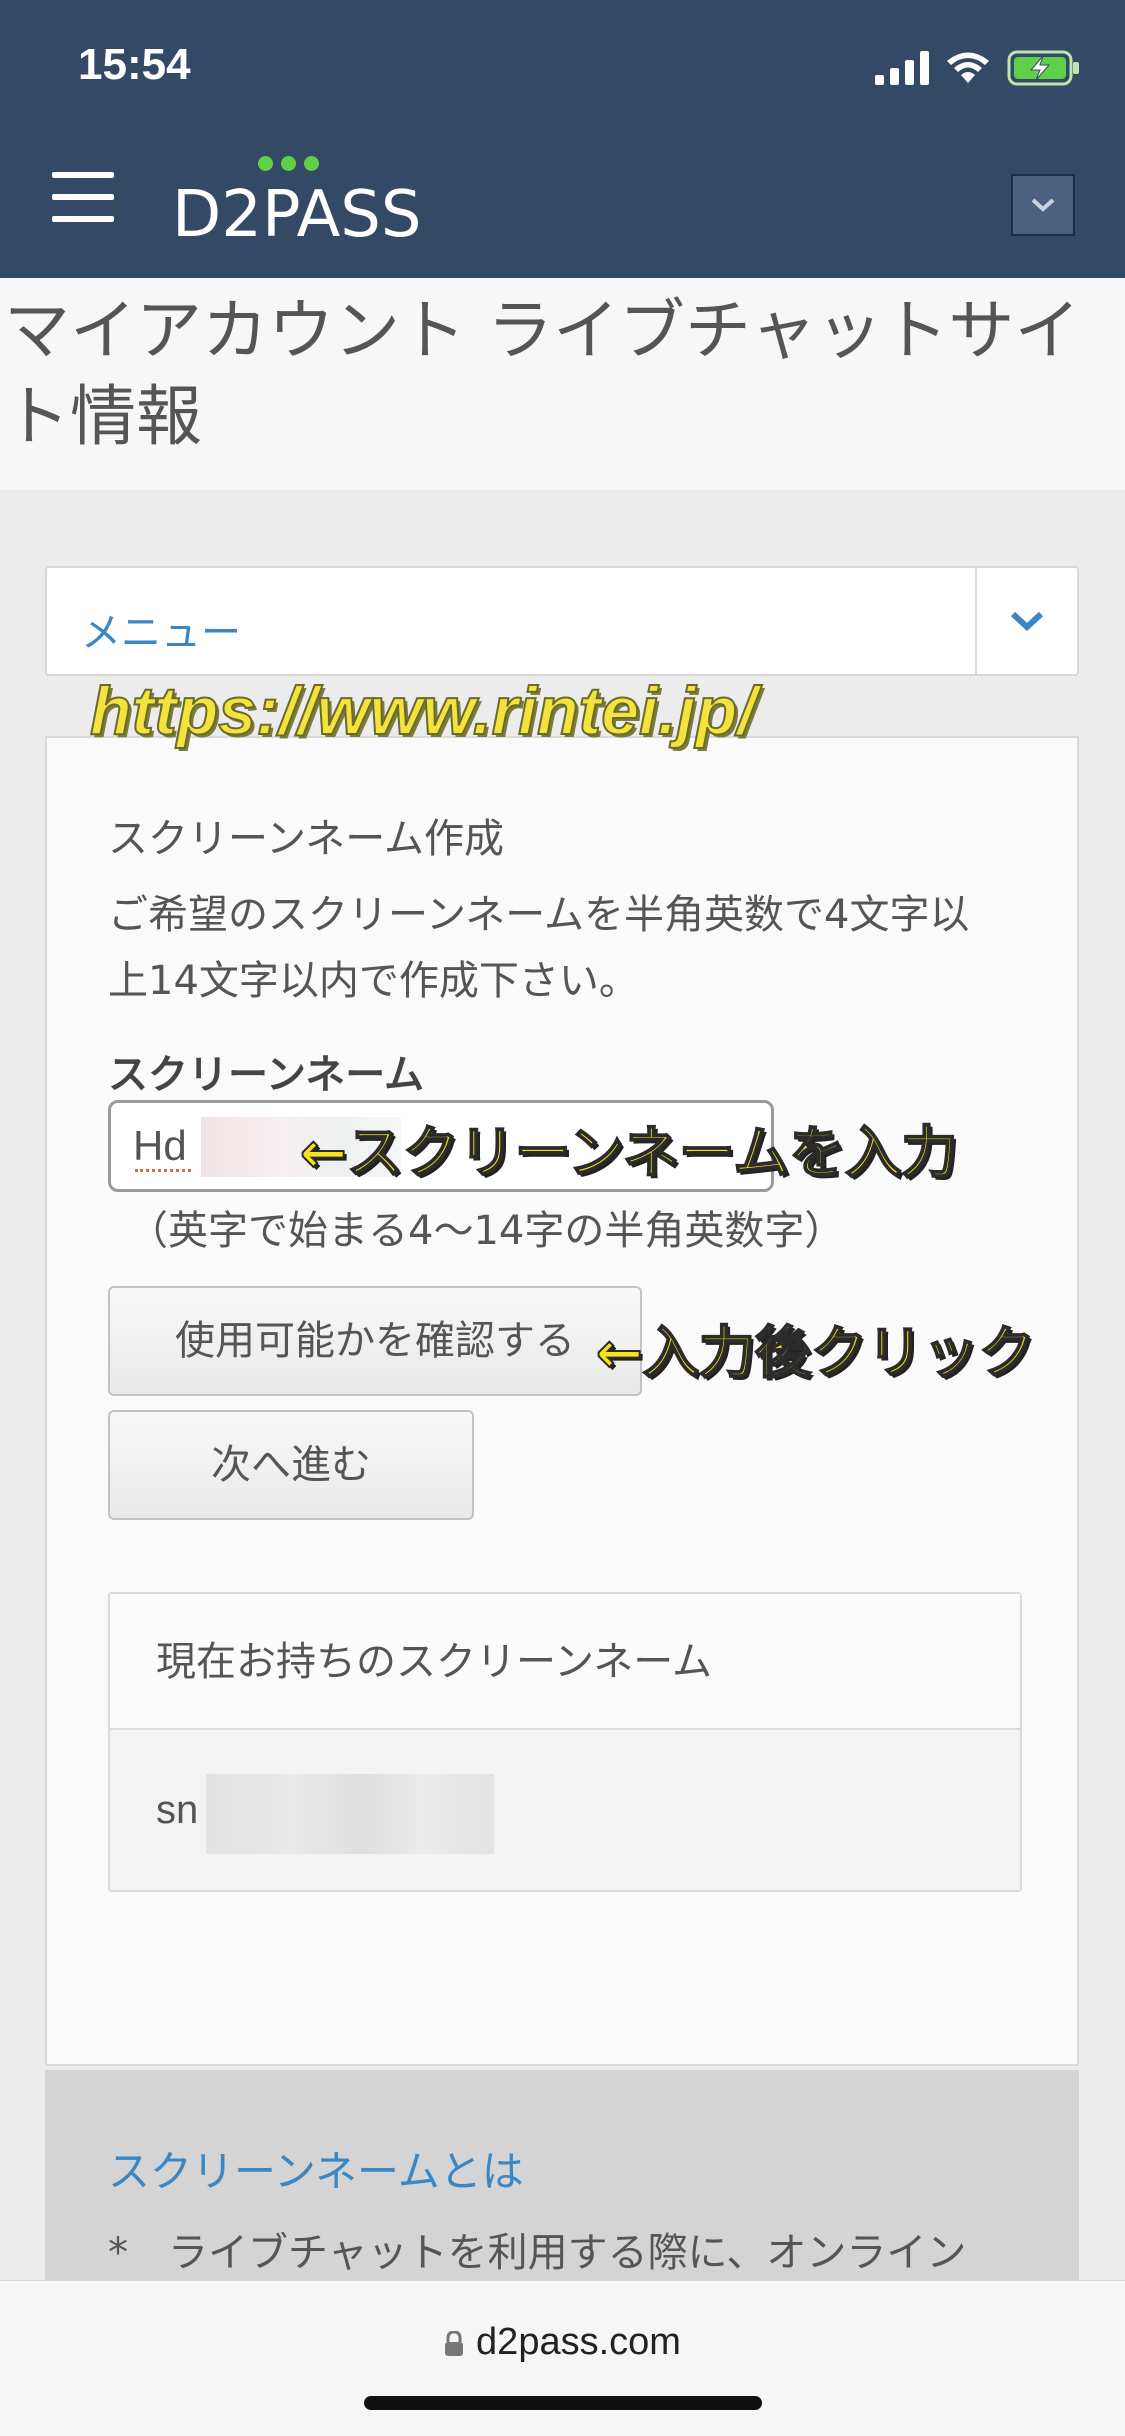 The width and height of the screenshot is (1125, 2436). I want to click on check-availability-button: 使用可能かを確認する, so click(375, 1341).